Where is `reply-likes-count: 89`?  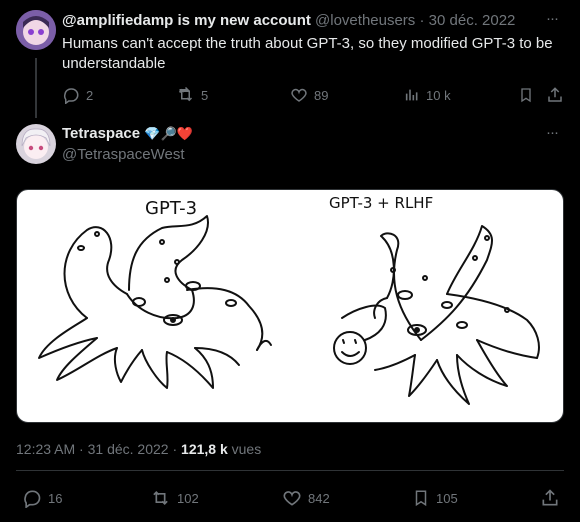
reply-likes-count: 89 is located at coordinates (321, 95).